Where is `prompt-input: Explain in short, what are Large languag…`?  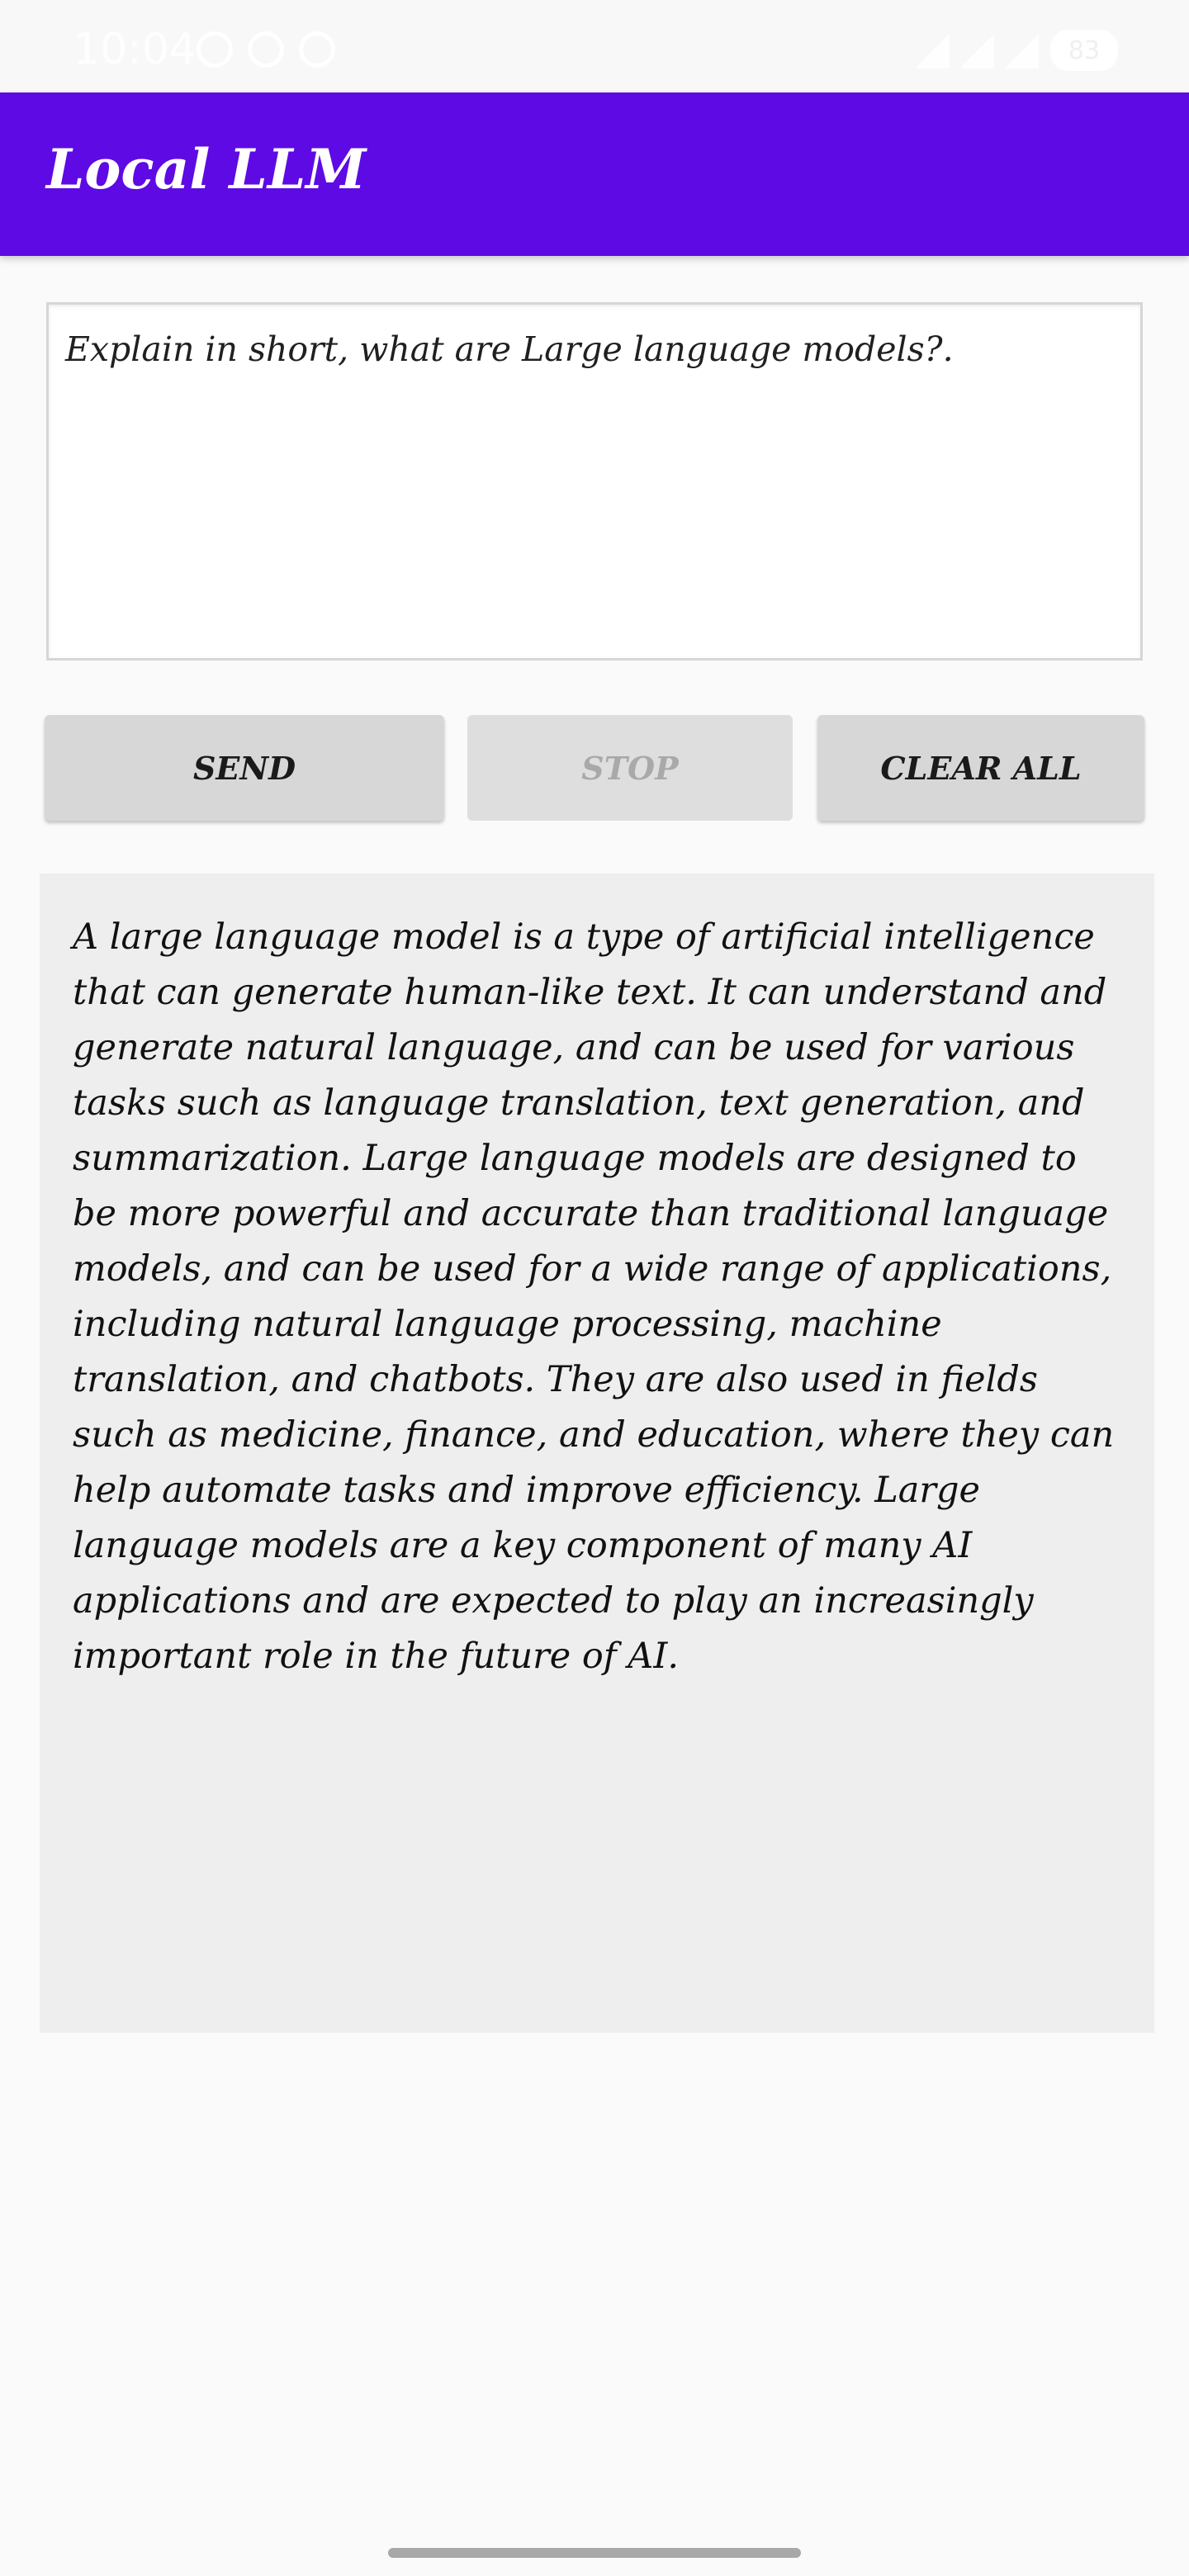
prompt-input: Explain in short, what are Large languag… is located at coordinates (594, 481).